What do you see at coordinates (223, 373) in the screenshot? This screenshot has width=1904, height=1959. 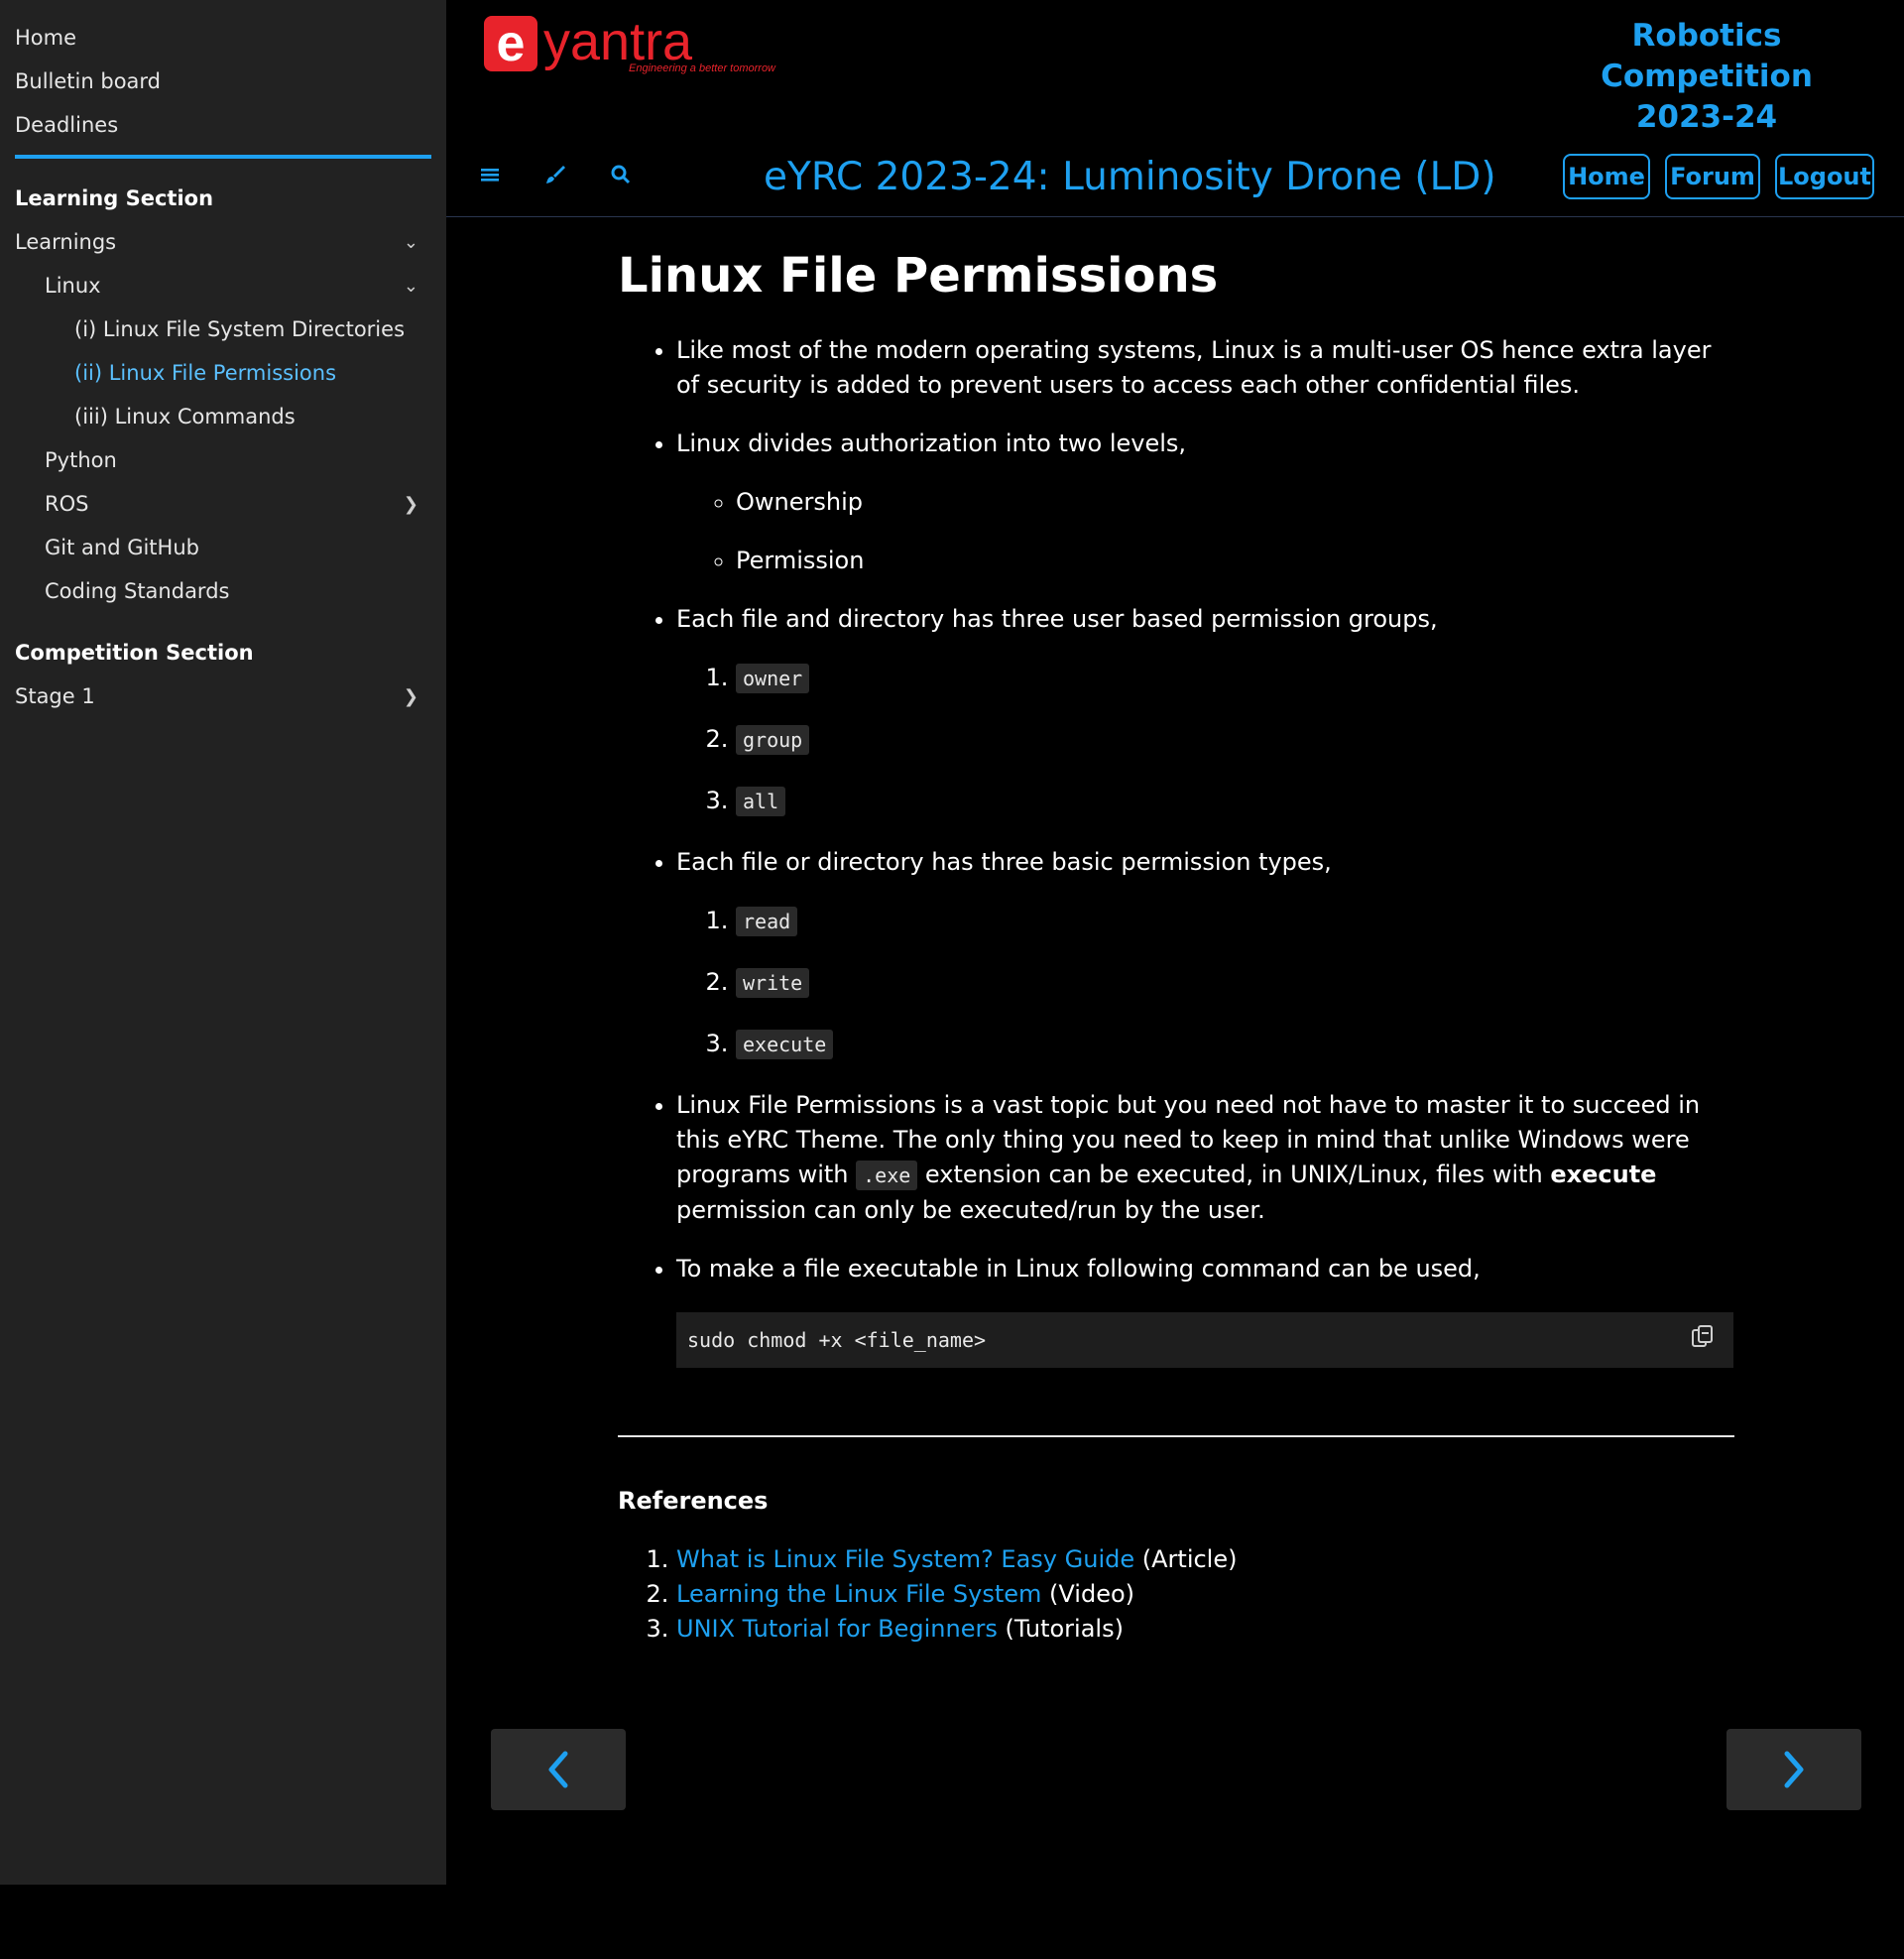 I see `sidebar-item-linux-file-permissions: (ii) Linux File Permissions` at bounding box center [223, 373].